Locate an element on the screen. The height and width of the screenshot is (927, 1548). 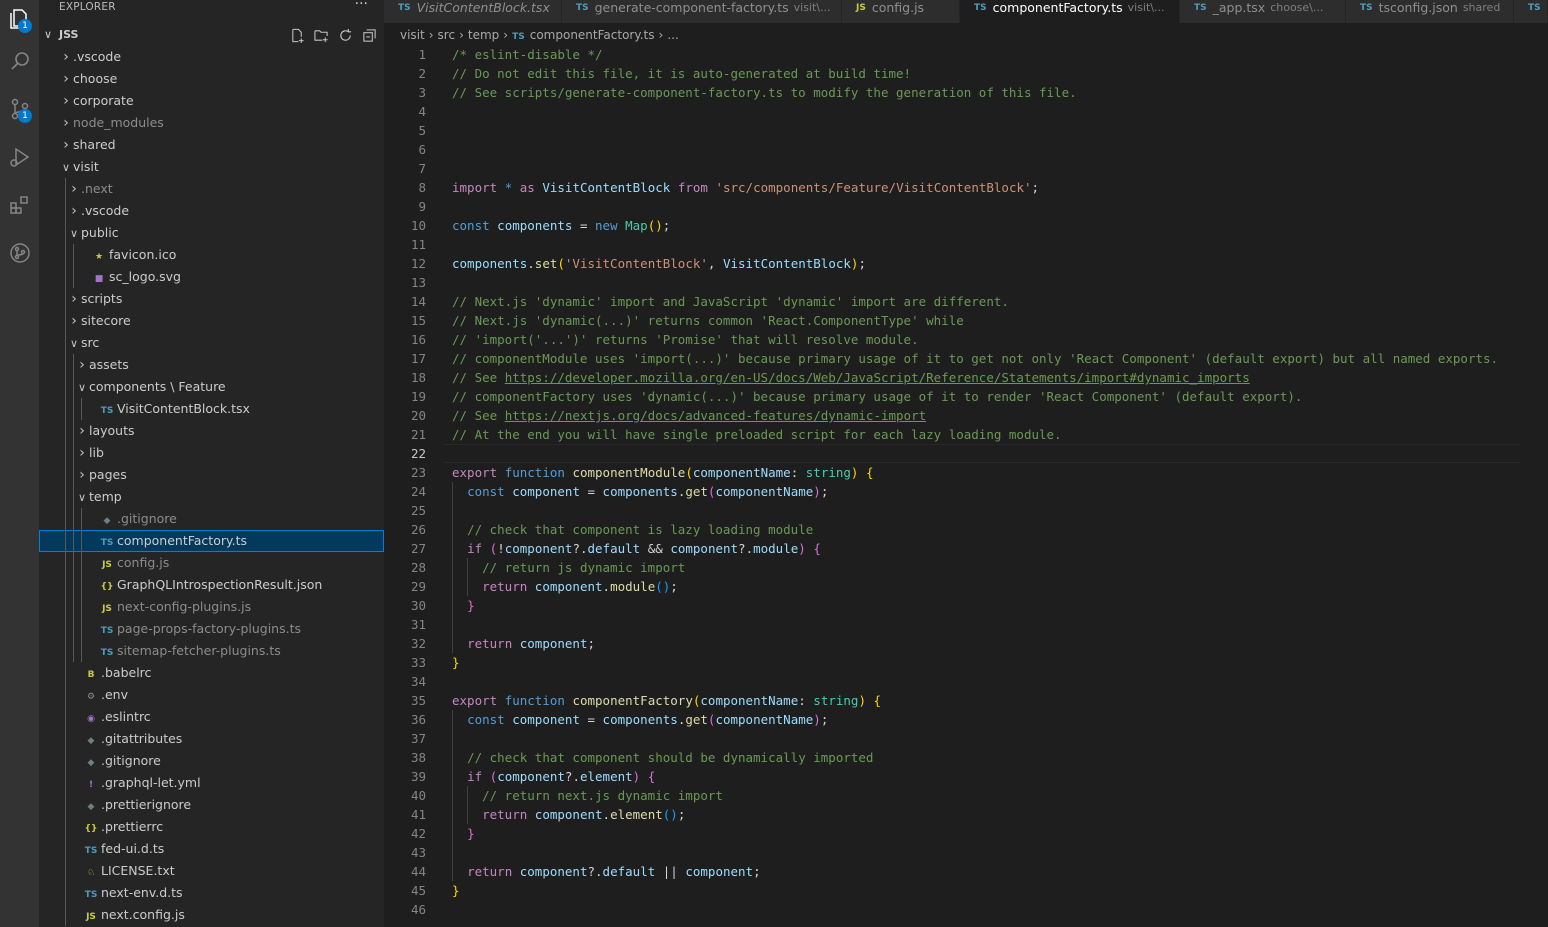
tree-folder: › .next is located at coordinates (211, 189).